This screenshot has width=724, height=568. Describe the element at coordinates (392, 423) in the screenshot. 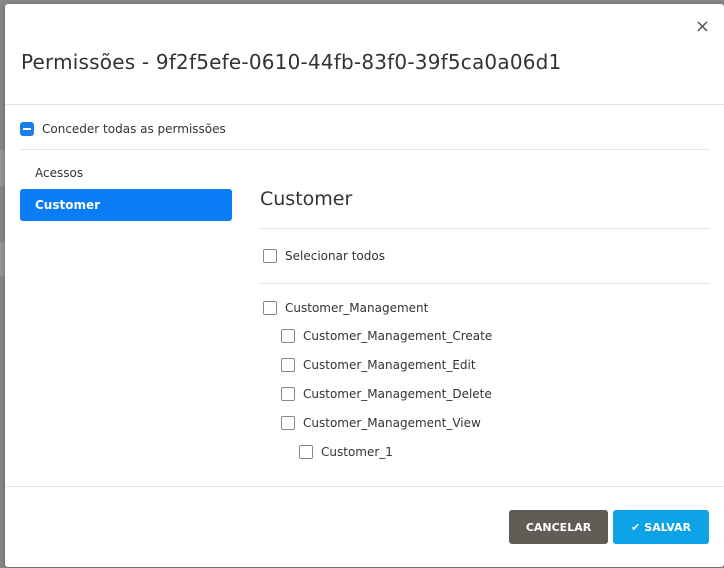

I see `permission-label: Customer_Management_View` at that location.